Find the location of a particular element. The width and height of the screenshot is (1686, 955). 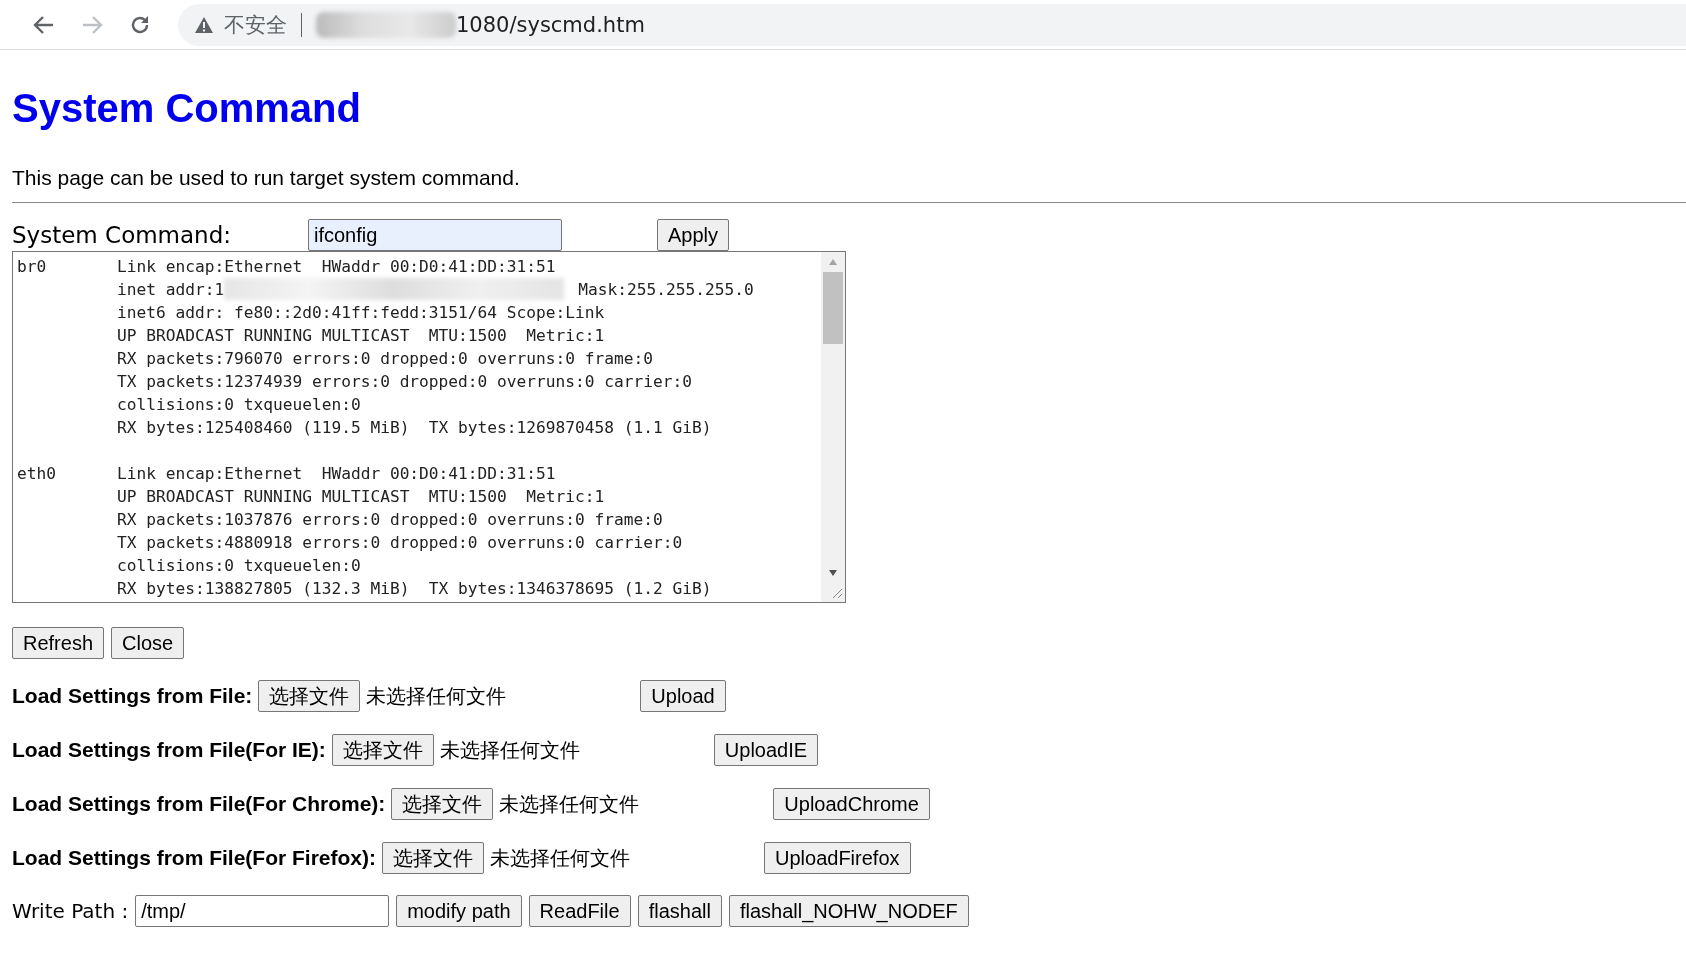

upload-button: Upload is located at coordinates (683, 696).